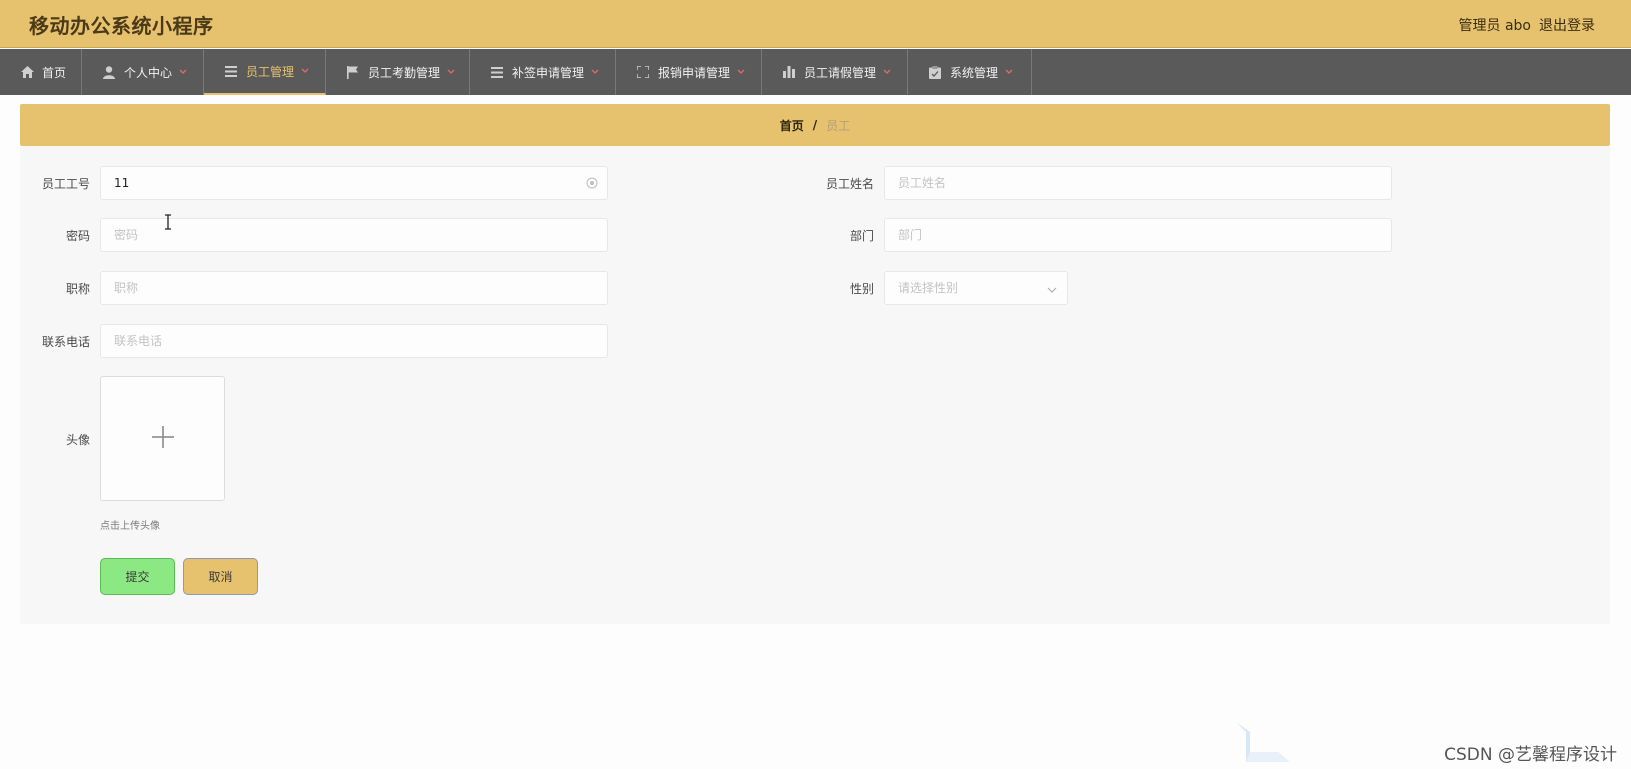 This screenshot has height=769, width=1631. What do you see at coordinates (1144, 183) in the screenshot?
I see `employee-name-input` at bounding box center [1144, 183].